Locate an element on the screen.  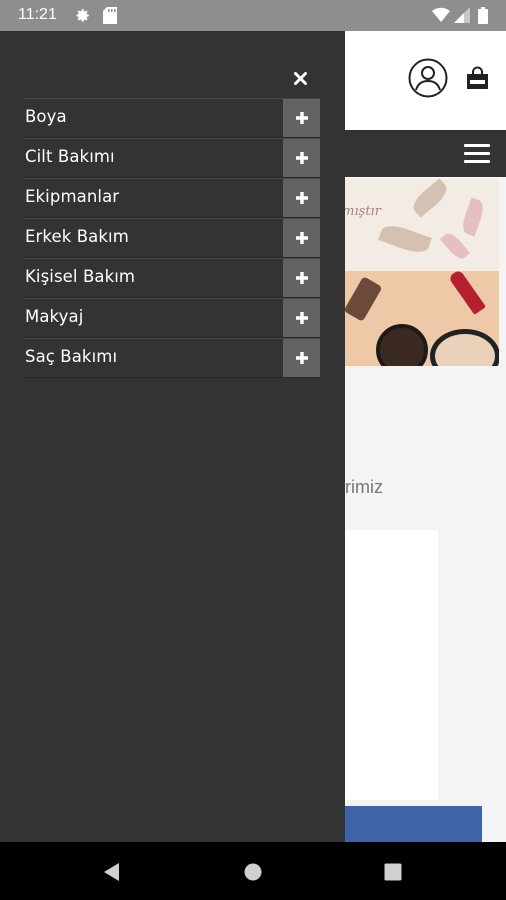
close-icon is located at coordinates (300, 78).